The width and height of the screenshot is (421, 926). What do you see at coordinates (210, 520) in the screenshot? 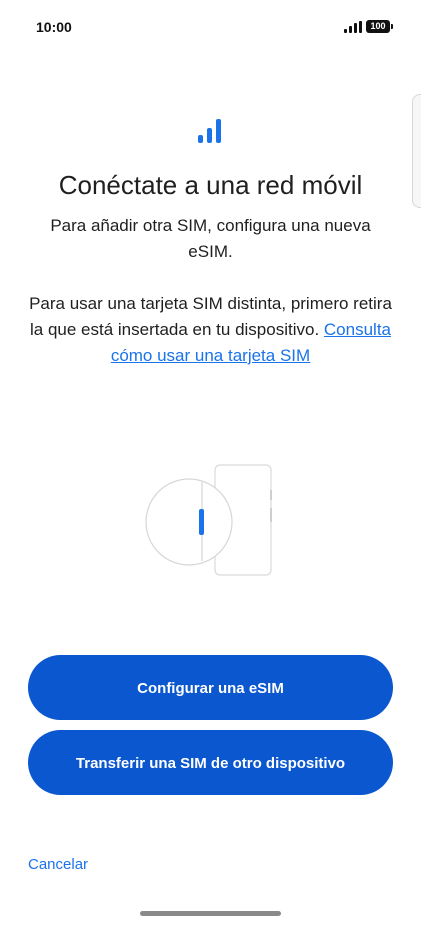
I see `sim-tray-illustration-icon` at bounding box center [210, 520].